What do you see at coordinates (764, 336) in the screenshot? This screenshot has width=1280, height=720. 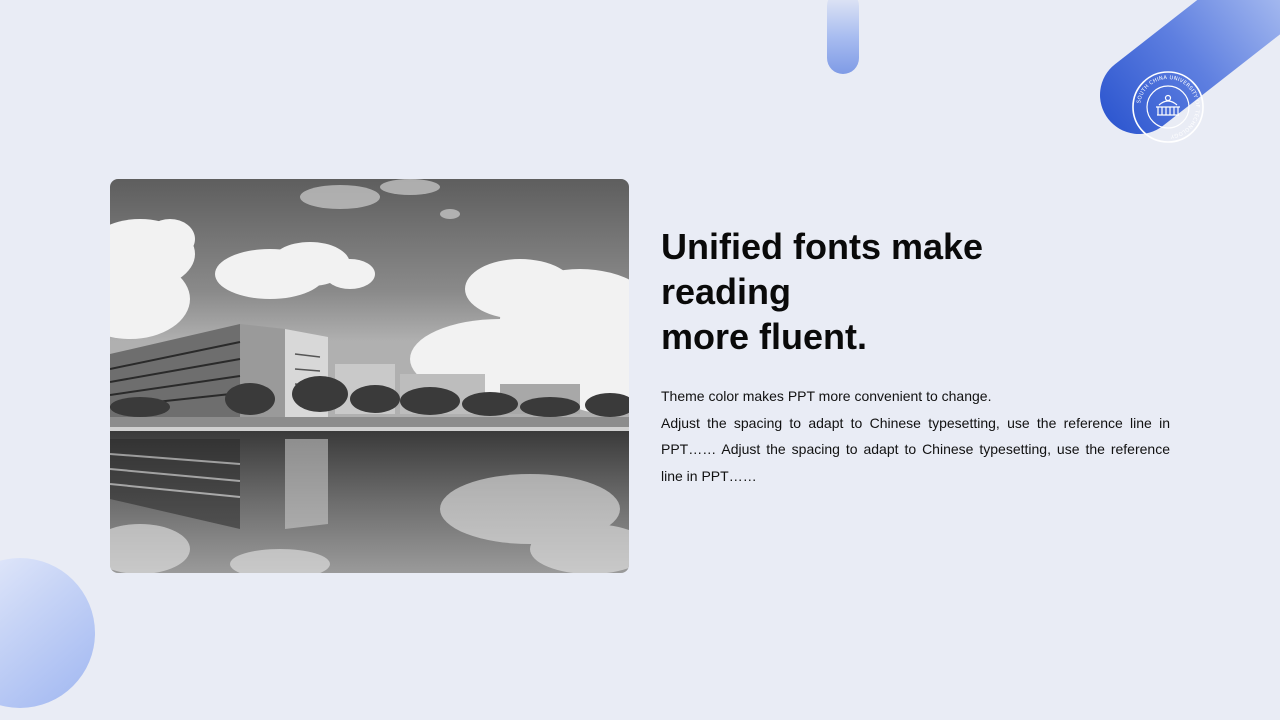 I see `heading-line-3: more fluent.` at bounding box center [764, 336].